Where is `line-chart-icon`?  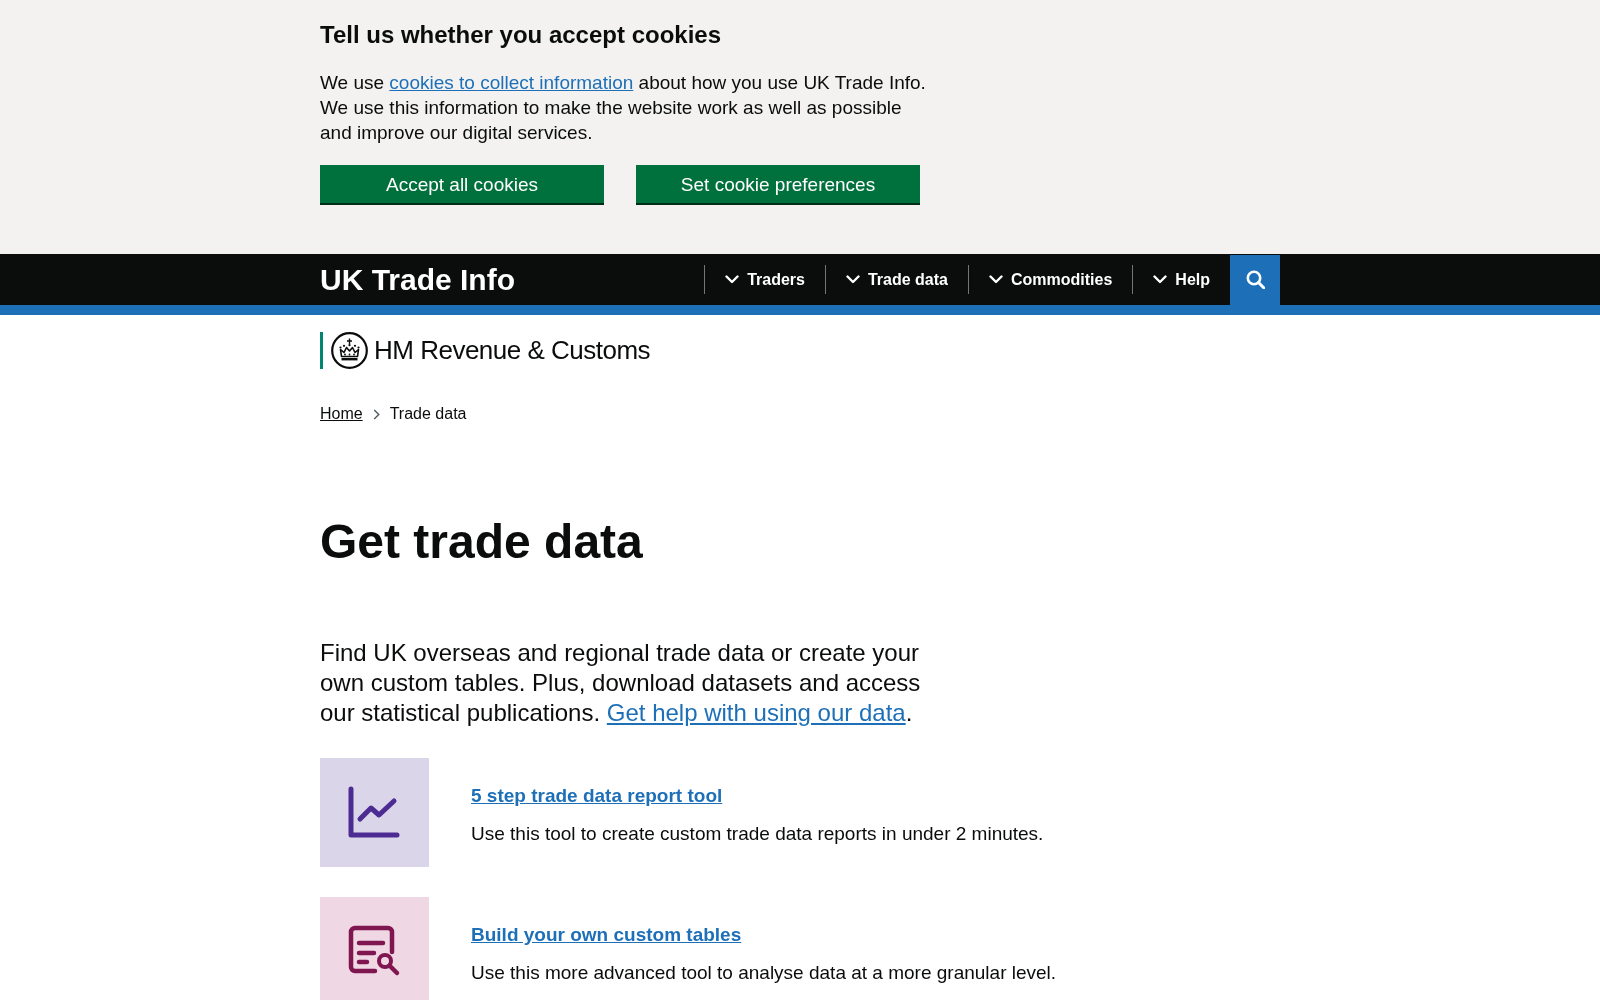
line-chart-icon is located at coordinates (374, 812).